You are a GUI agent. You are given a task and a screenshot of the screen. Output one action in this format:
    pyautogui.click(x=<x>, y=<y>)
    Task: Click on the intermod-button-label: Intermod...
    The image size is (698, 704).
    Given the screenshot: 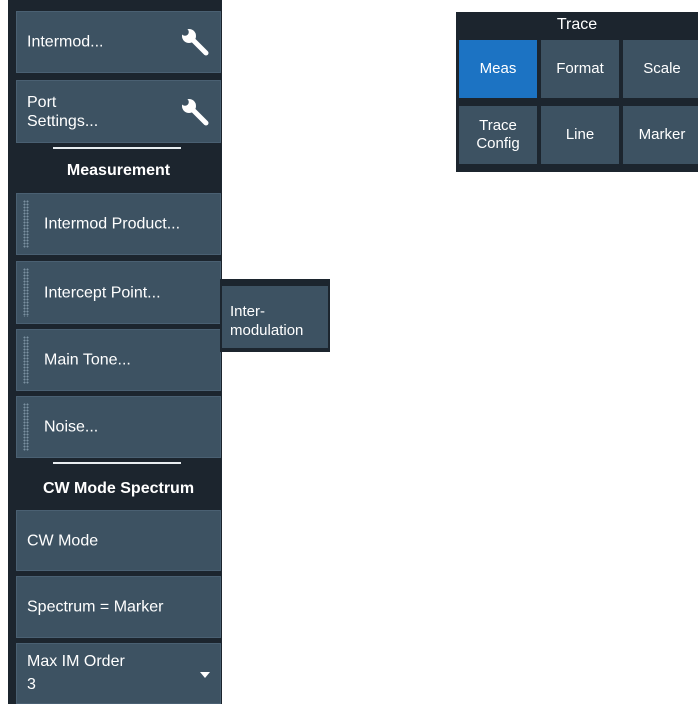 What is the action you would take?
    pyautogui.click(x=65, y=42)
    